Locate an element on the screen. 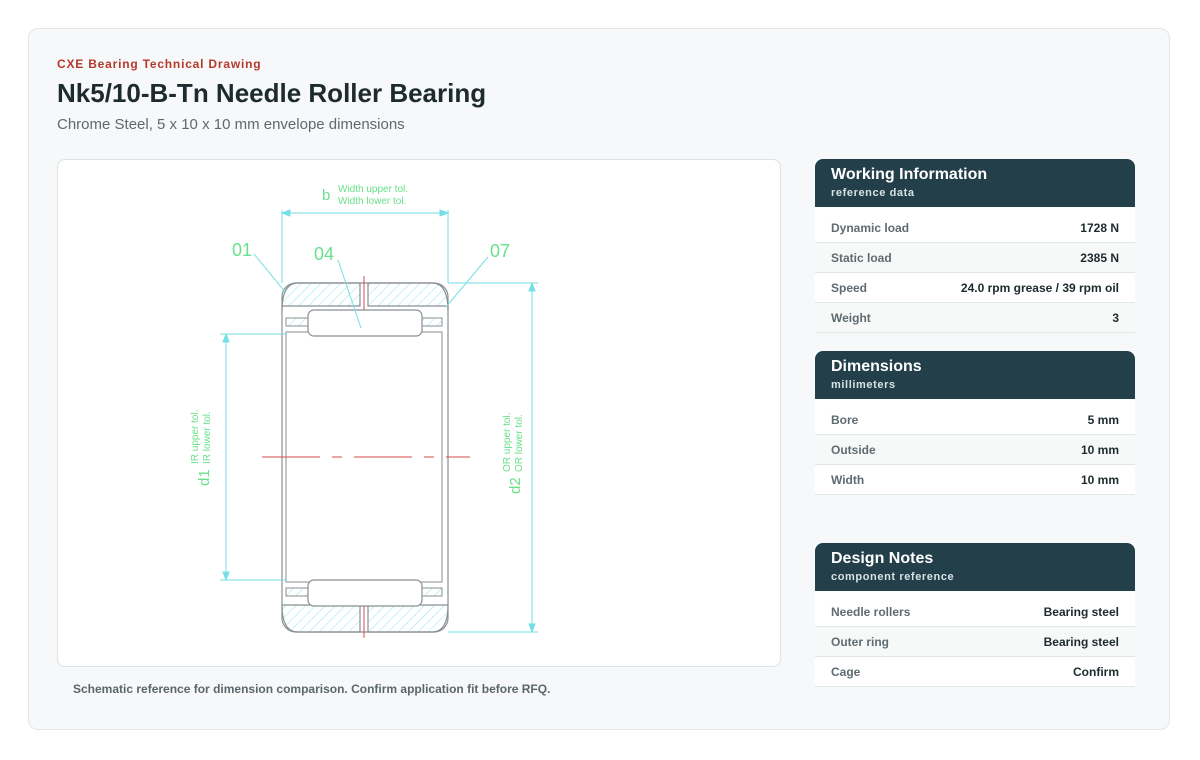 The height and width of the screenshot is (760, 1200). spec-label: Outside is located at coordinates (853, 449).